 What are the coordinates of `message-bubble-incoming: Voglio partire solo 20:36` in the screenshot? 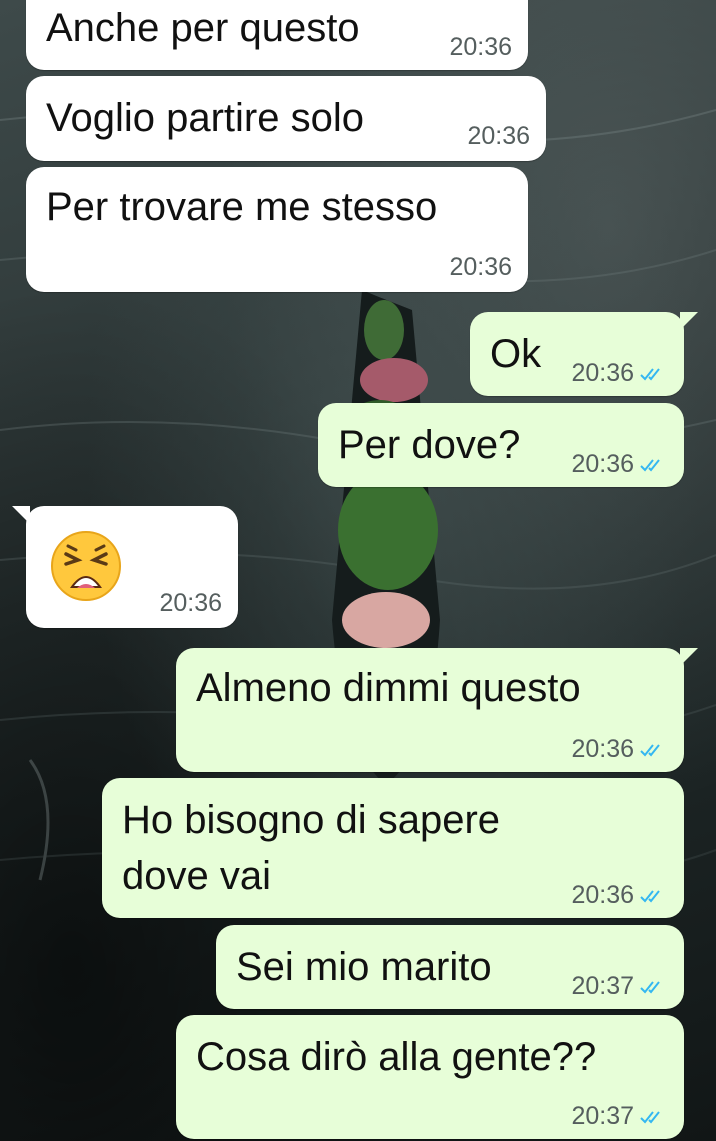 It's located at (286, 118).